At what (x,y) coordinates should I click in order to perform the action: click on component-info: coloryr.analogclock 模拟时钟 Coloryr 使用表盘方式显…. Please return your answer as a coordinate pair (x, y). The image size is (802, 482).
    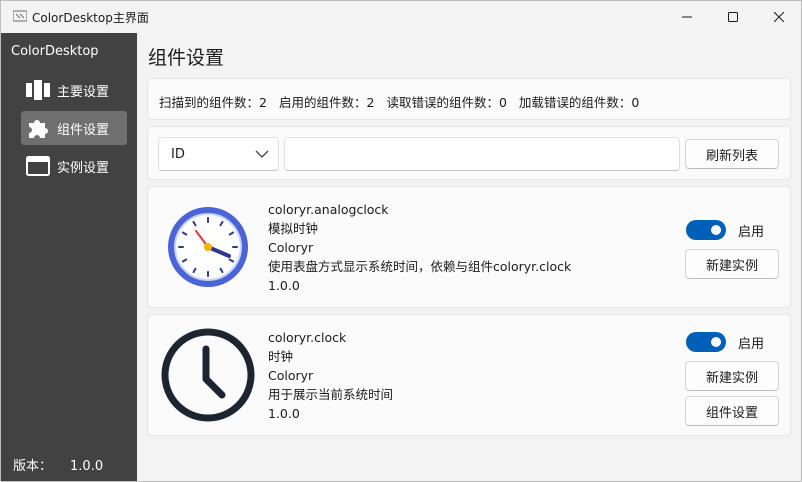
    Looking at the image, I should click on (419, 247).